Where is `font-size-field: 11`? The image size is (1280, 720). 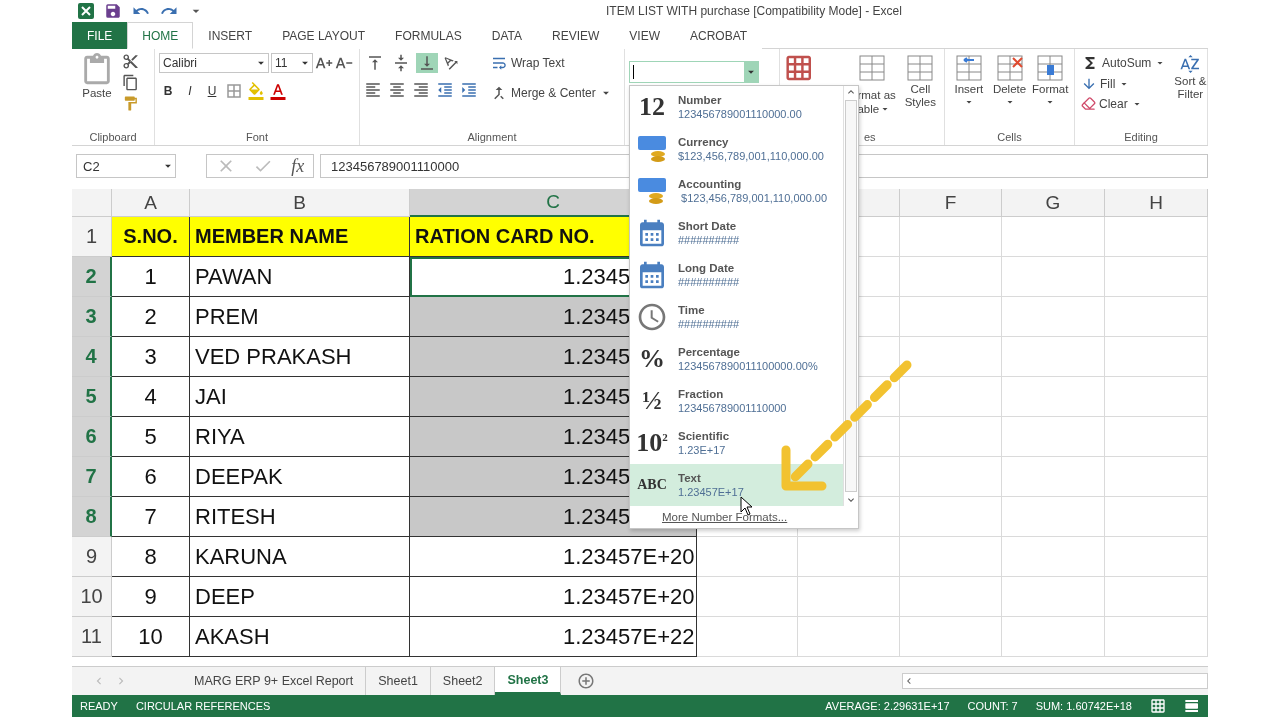
font-size-field: 11 is located at coordinates (292, 63).